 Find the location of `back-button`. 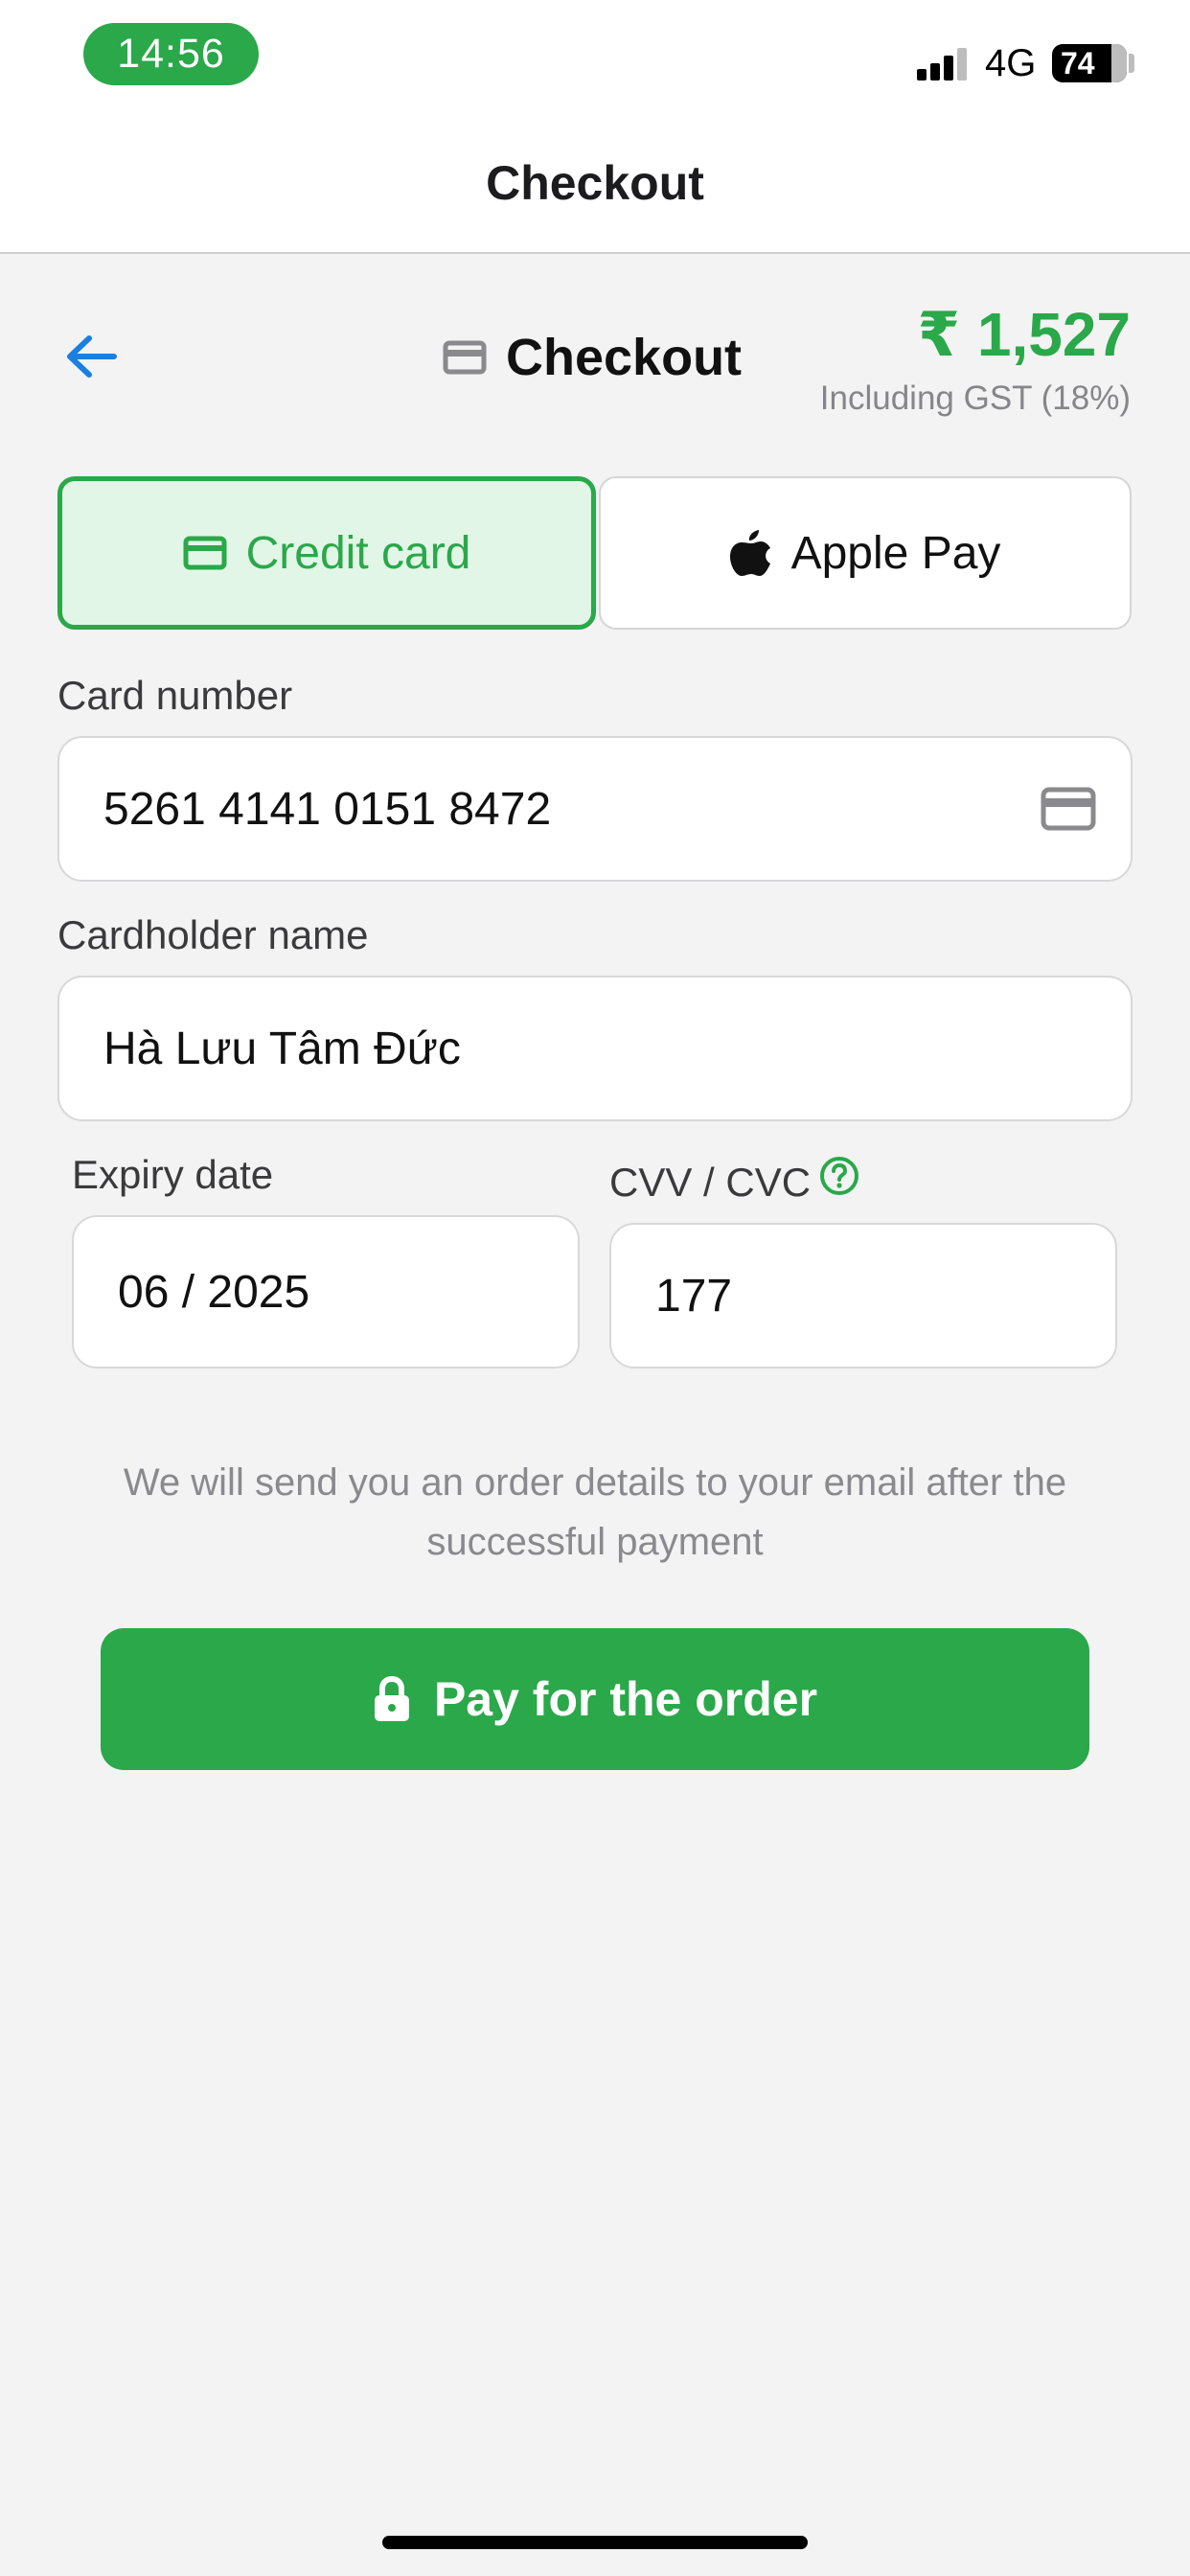

back-button is located at coordinates (91, 356).